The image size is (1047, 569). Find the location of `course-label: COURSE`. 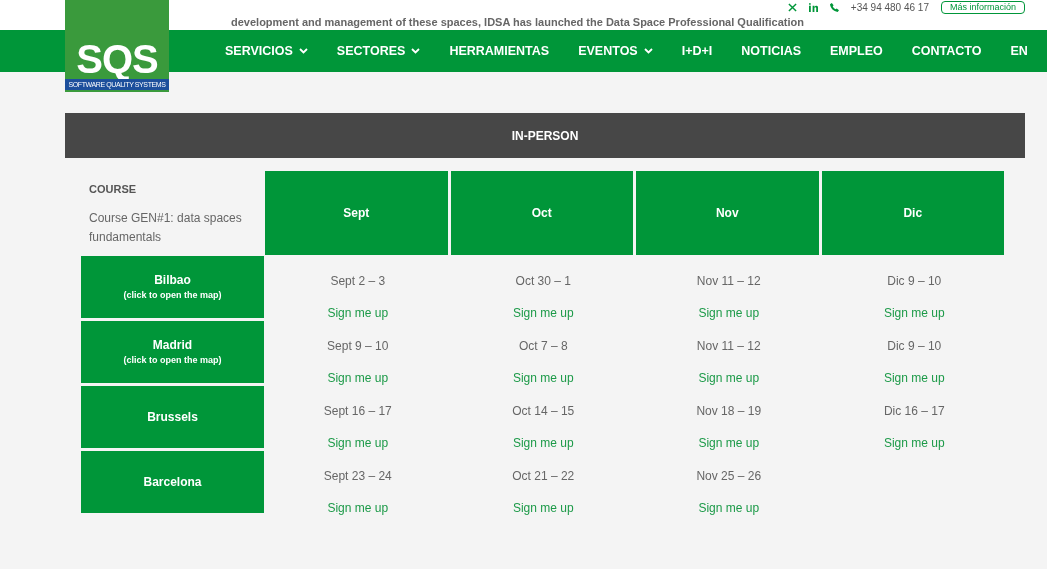

course-label: COURSE is located at coordinates (113, 189).